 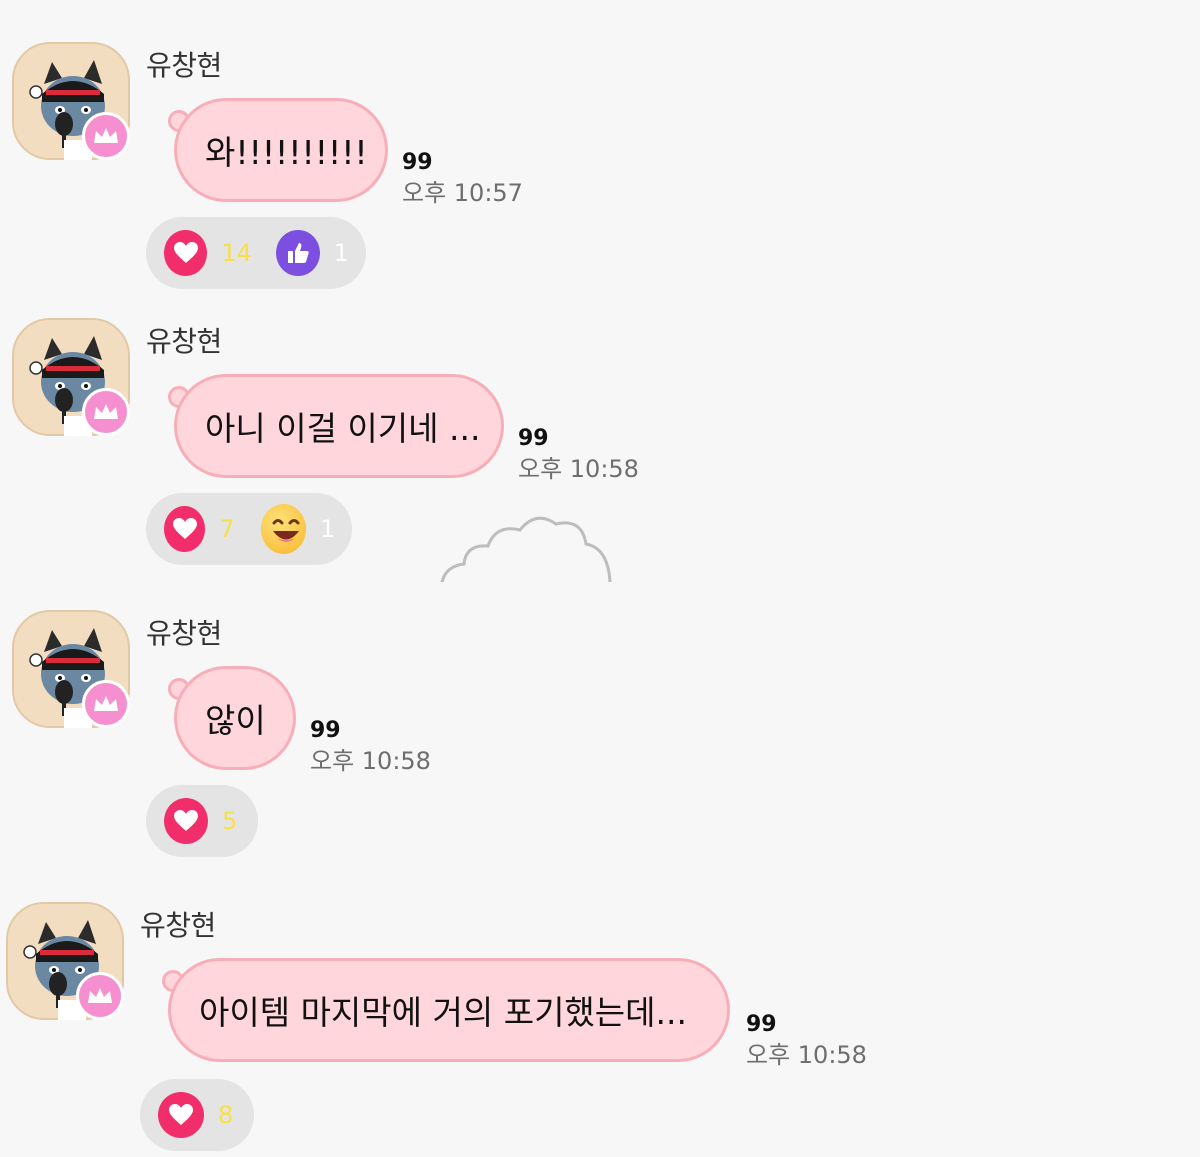 I want to click on cloud-doodle-icon, so click(x=526, y=549).